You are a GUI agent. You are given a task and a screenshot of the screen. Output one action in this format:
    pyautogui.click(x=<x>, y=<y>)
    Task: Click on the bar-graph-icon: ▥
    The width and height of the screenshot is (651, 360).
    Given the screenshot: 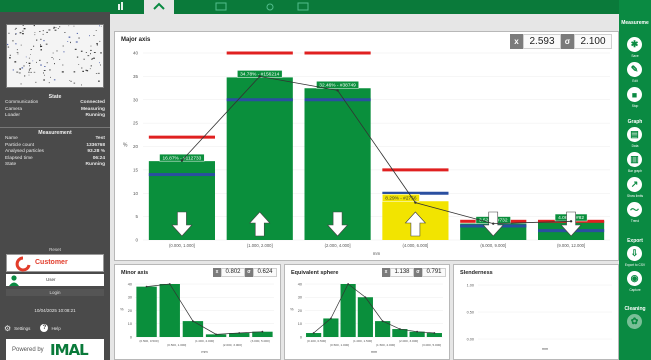 What is the action you would take?
    pyautogui.click(x=634, y=159)
    